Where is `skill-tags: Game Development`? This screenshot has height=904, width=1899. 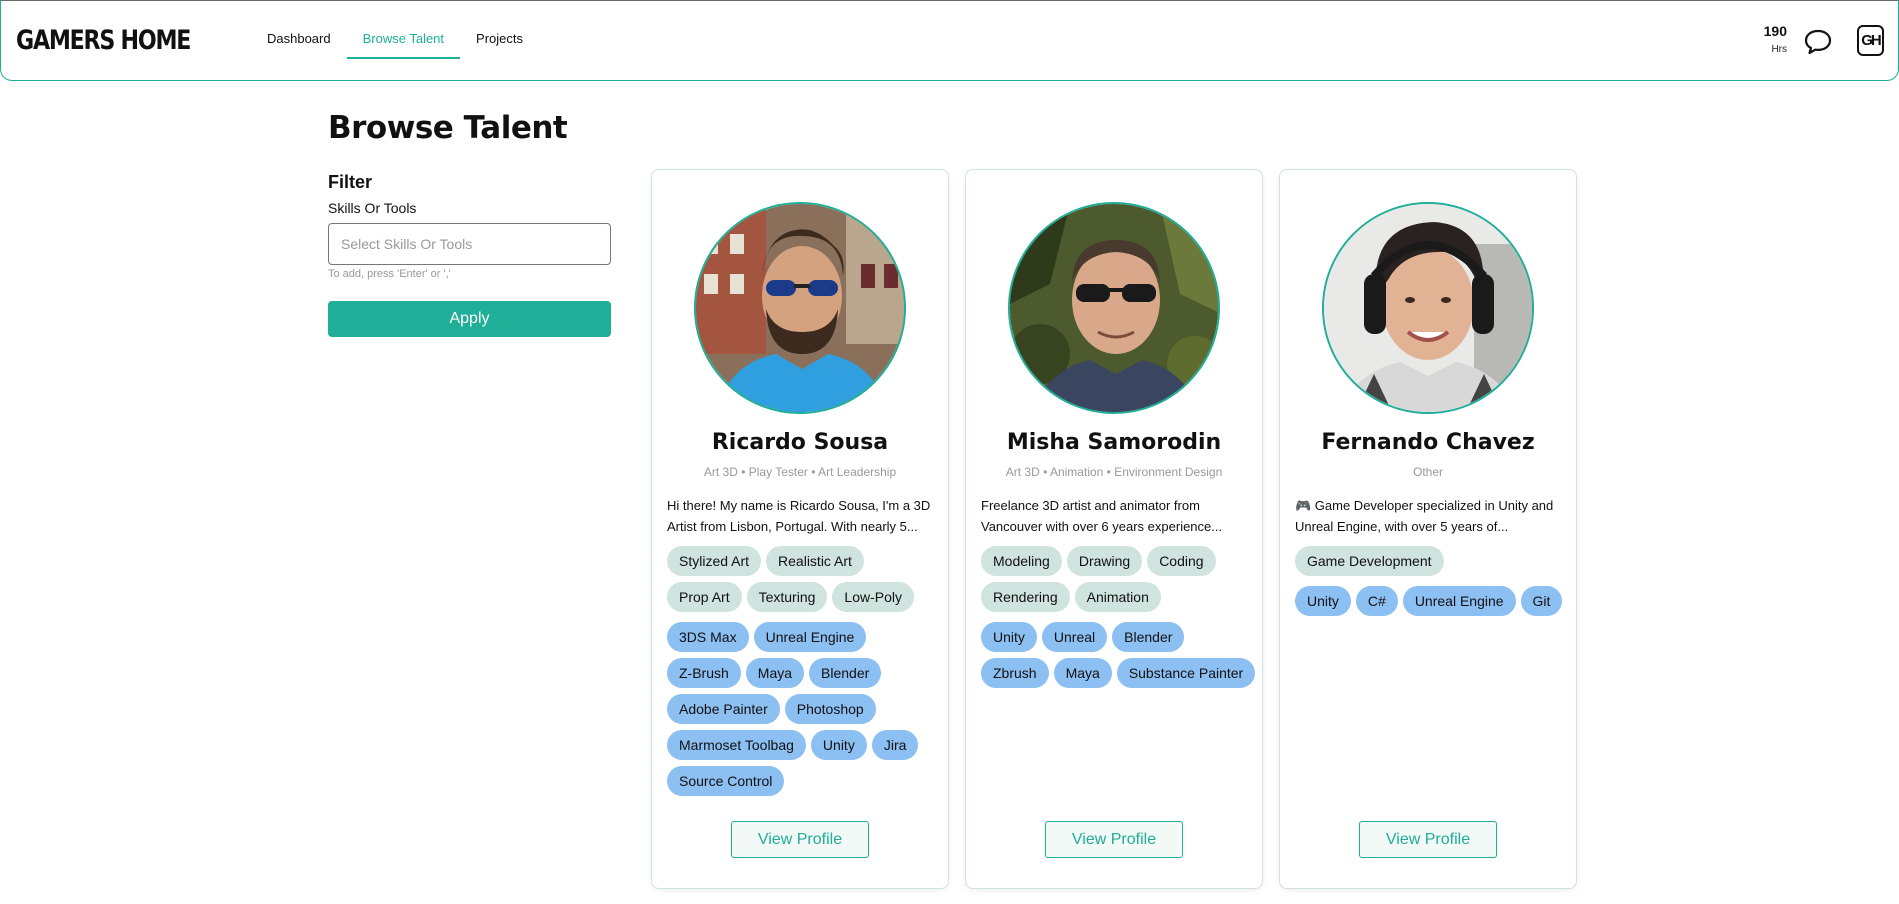 skill-tags: Game Development is located at coordinates (1432, 561).